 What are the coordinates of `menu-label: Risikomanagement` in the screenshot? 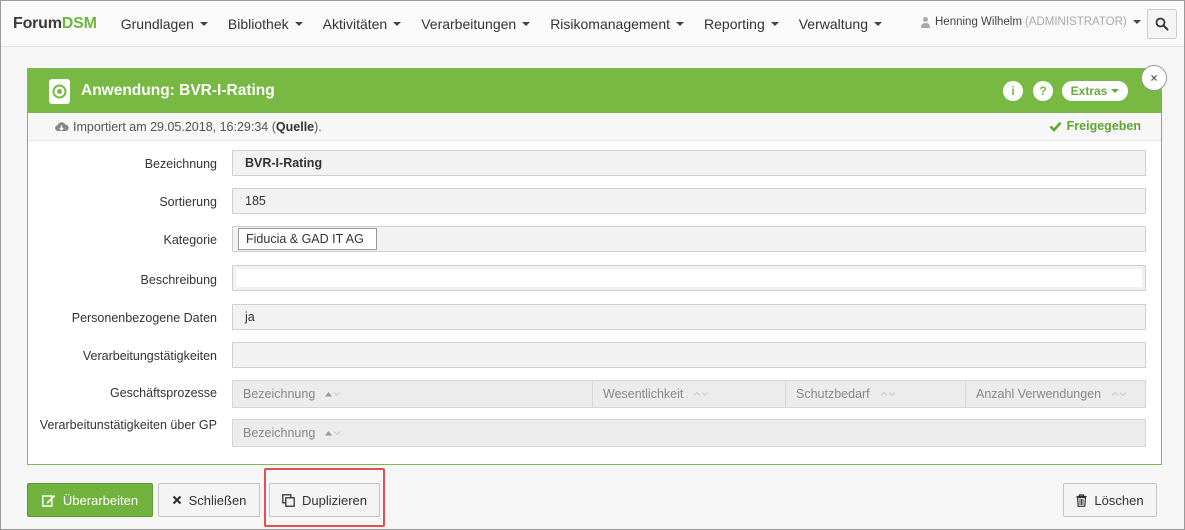 It's located at (610, 23).